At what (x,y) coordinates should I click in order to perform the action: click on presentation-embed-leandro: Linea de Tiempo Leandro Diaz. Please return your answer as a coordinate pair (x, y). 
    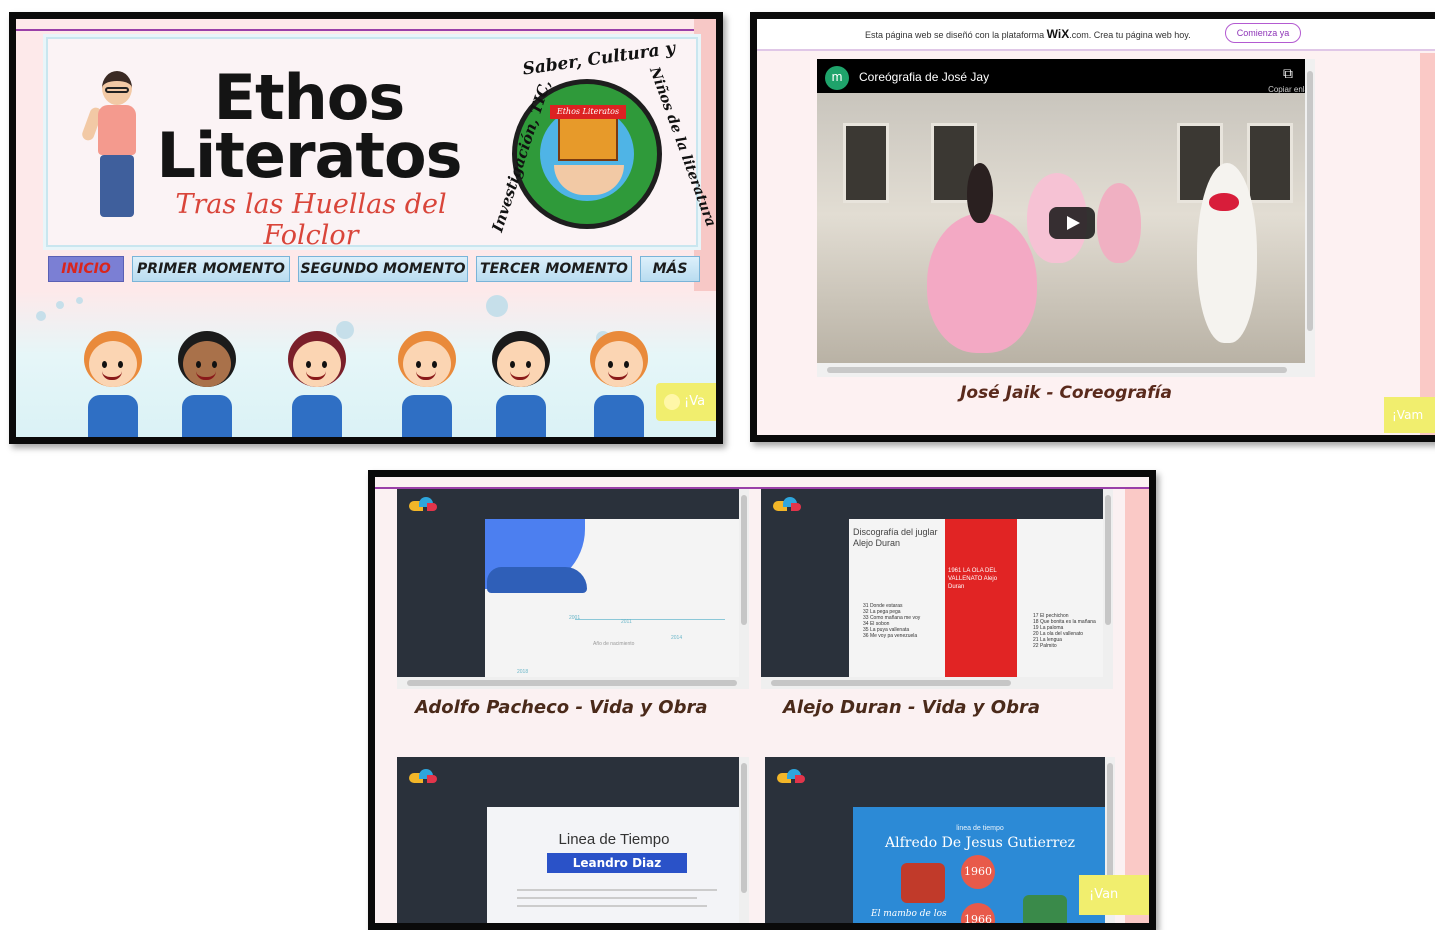
    Looking at the image, I should click on (573, 840).